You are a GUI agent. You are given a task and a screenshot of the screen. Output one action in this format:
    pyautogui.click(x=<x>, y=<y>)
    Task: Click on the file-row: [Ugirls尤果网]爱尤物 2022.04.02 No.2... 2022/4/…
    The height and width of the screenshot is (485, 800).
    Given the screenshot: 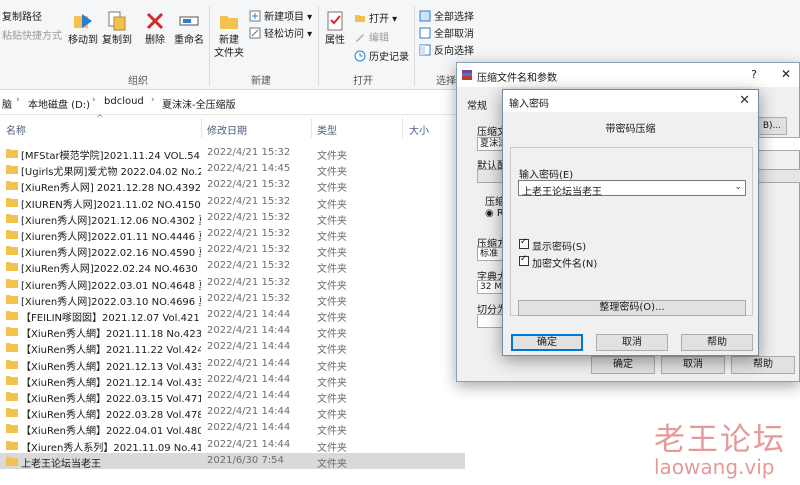 What is the action you would take?
    pyautogui.click(x=232, y=169)
    